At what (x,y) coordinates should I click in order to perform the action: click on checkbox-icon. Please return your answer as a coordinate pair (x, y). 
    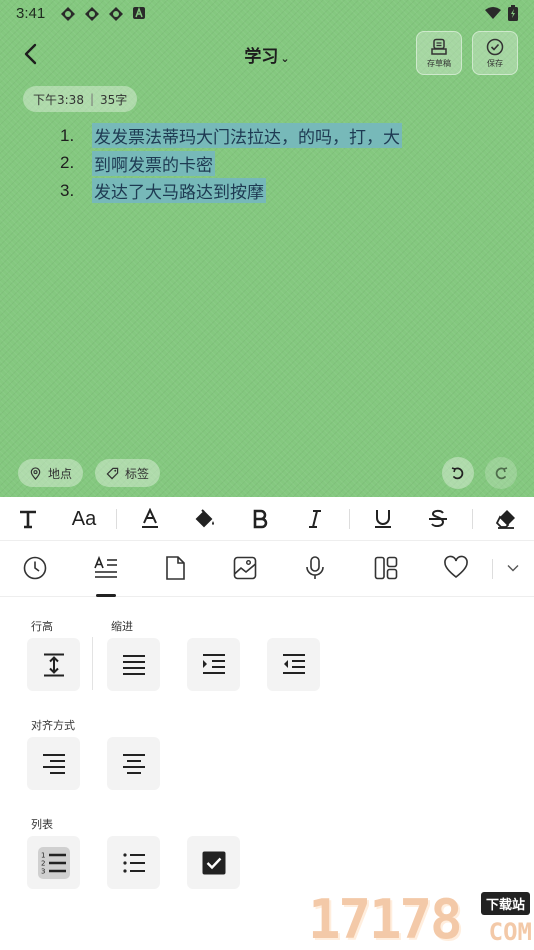
    Looking at the image, I should click on (213, 862).